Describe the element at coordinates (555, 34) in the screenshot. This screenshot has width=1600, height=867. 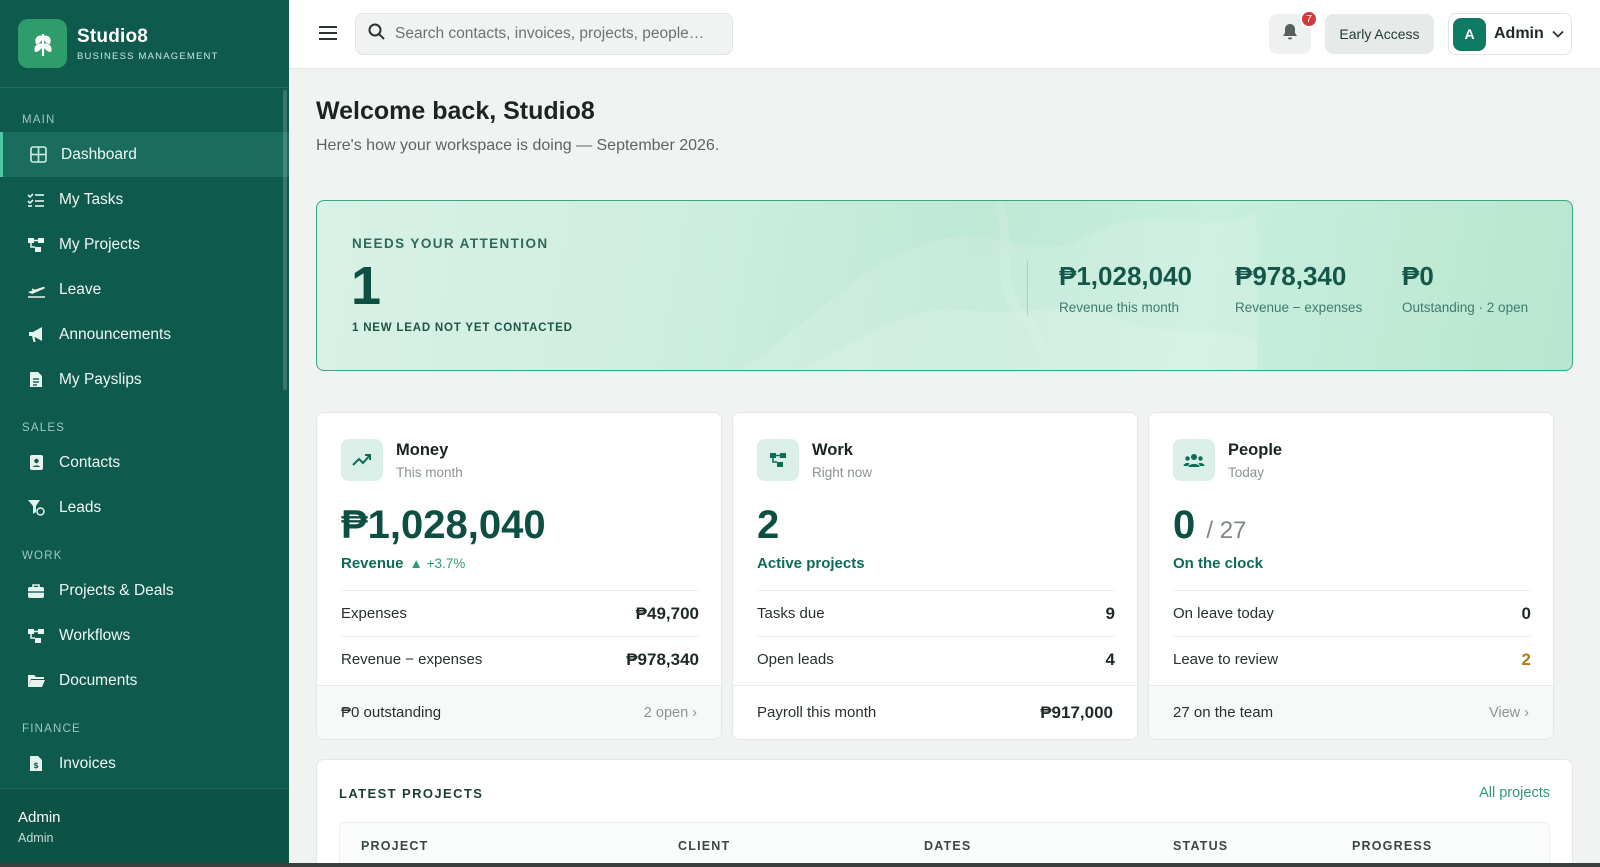
I see `search-input` at that location.